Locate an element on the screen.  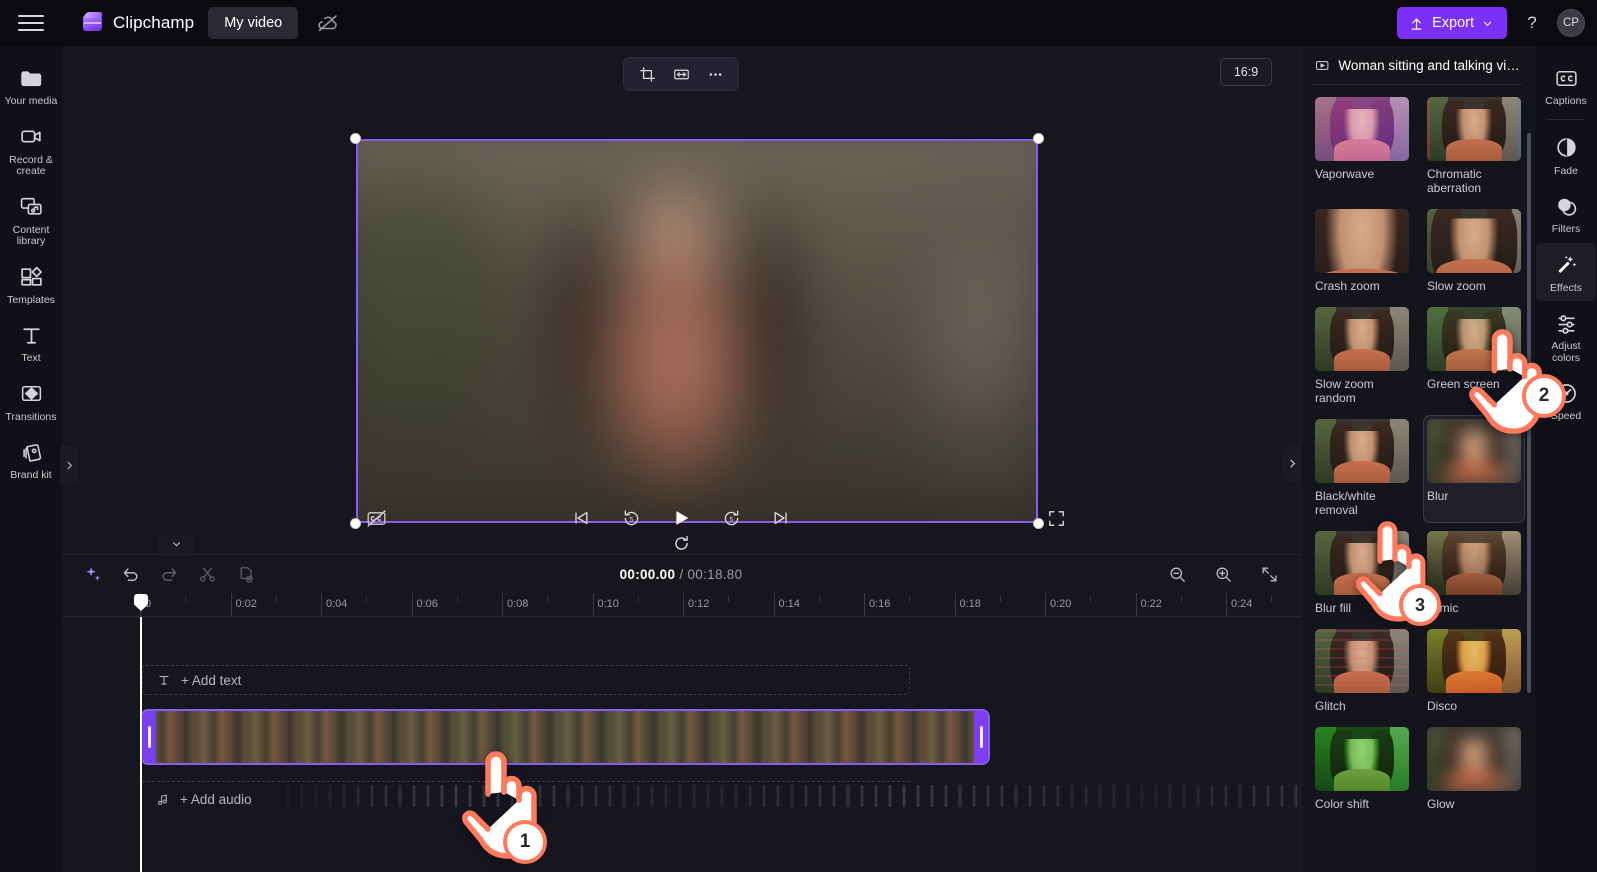
content-library-icon is located at coordinates (31, 207).